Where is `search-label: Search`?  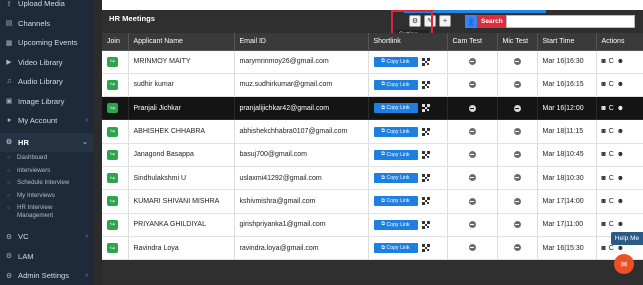 search-label: Search is located at coordinates (491, 21).